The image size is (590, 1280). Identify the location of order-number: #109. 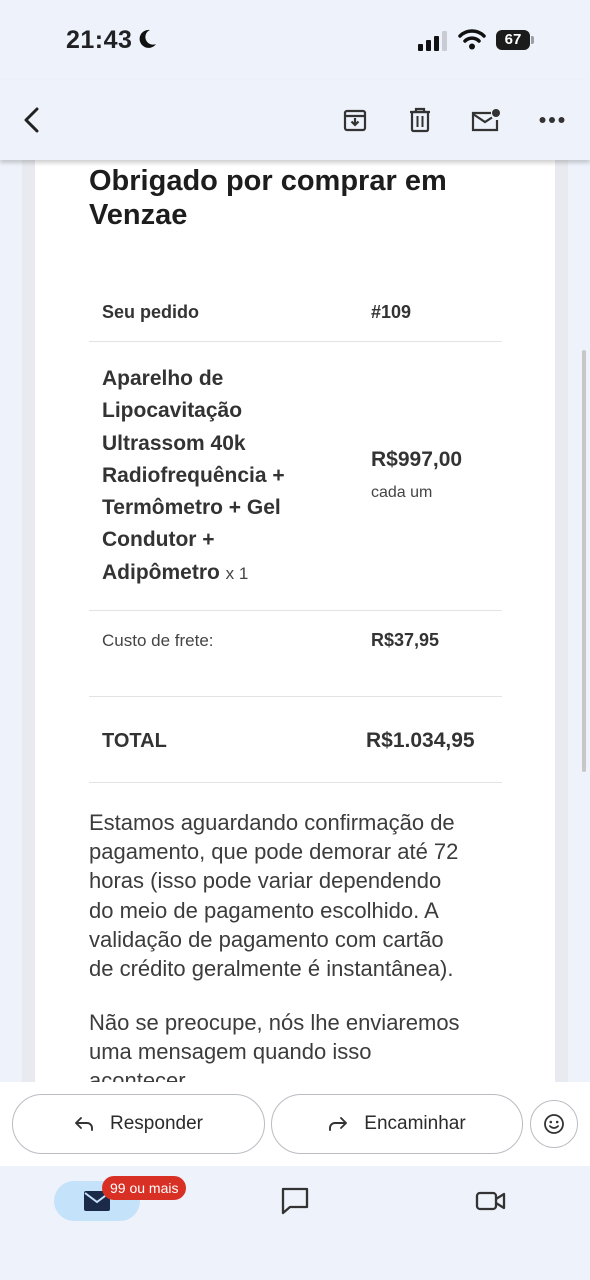
(391, 312).